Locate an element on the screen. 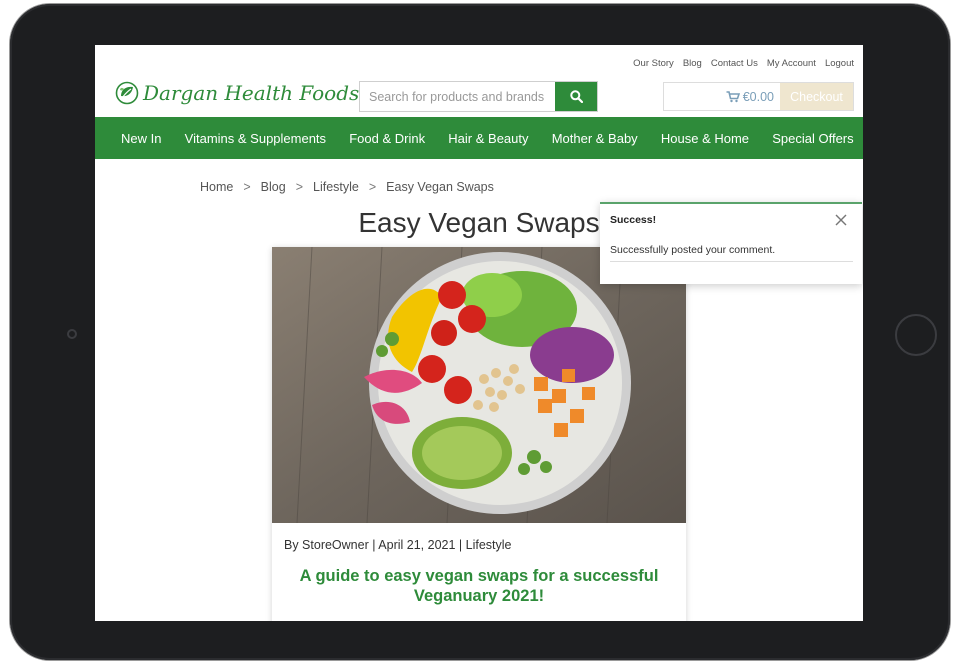 The width and height of the screenshot is (963, 667). site-logo: Dargan Health Foods is located at coordinates (237, 93).